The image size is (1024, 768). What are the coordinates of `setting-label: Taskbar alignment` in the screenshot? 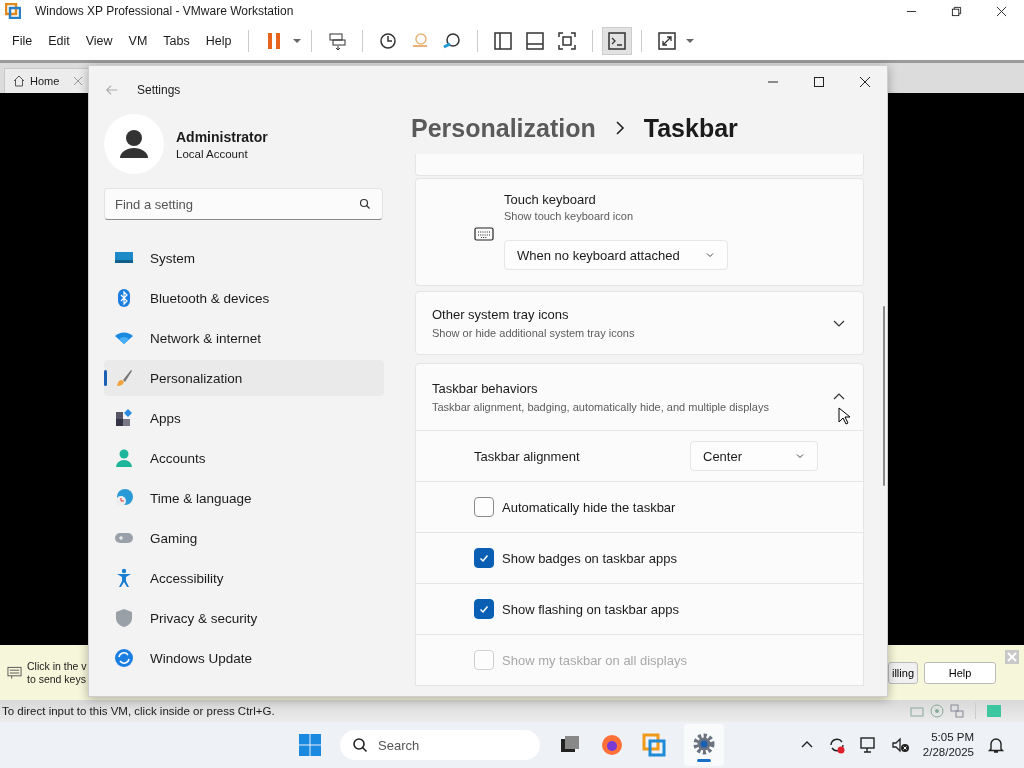 It's located at (527, 456).